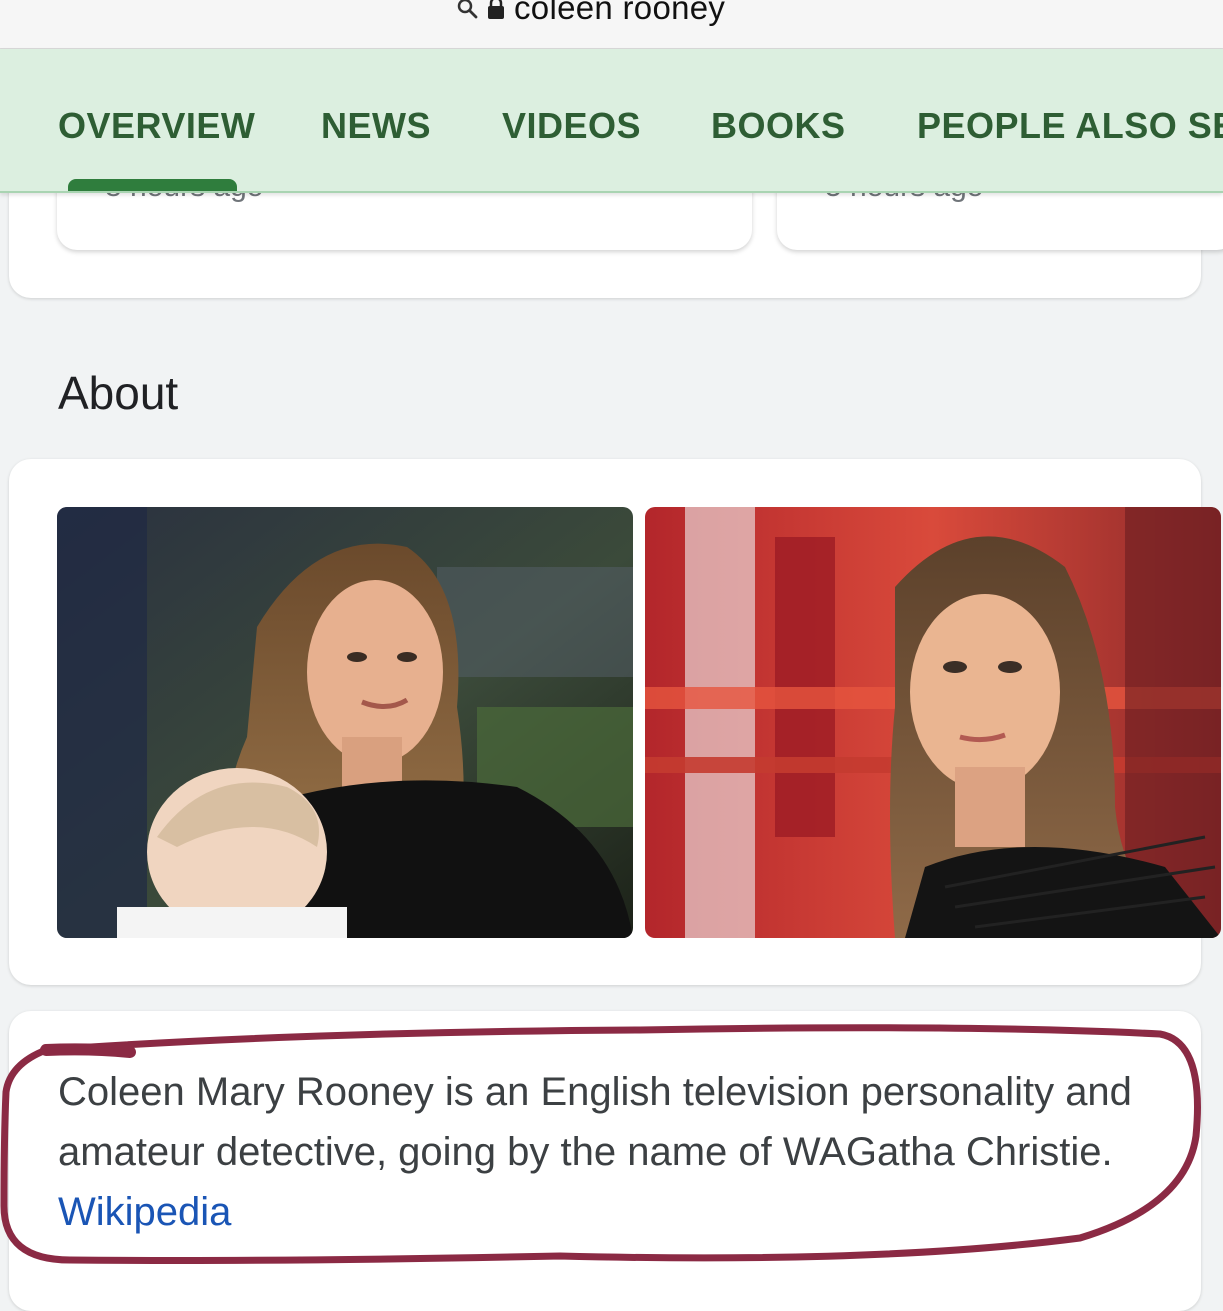 The width and height of the screenshot is (1223, 1311). What do you see at coordinates (376, 126) in the screenshot?
I see `tab-news: NEWS` at bounding box center [376, 126].